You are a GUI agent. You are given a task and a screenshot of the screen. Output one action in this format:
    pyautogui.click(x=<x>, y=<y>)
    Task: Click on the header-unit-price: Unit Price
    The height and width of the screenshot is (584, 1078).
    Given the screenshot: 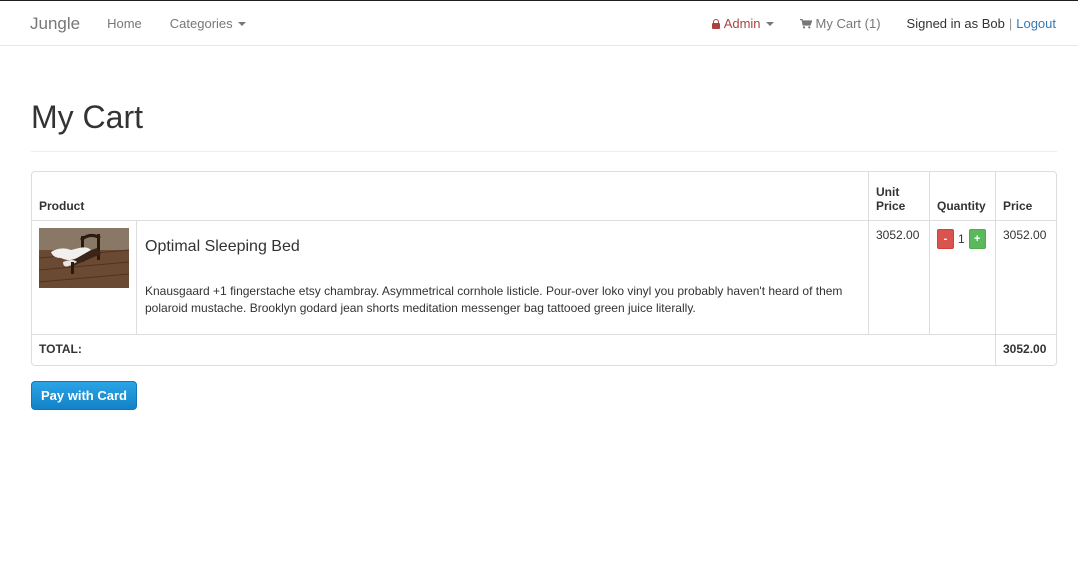 What is the action you would take?
    pyautogui.click(x=898, y=196)
    